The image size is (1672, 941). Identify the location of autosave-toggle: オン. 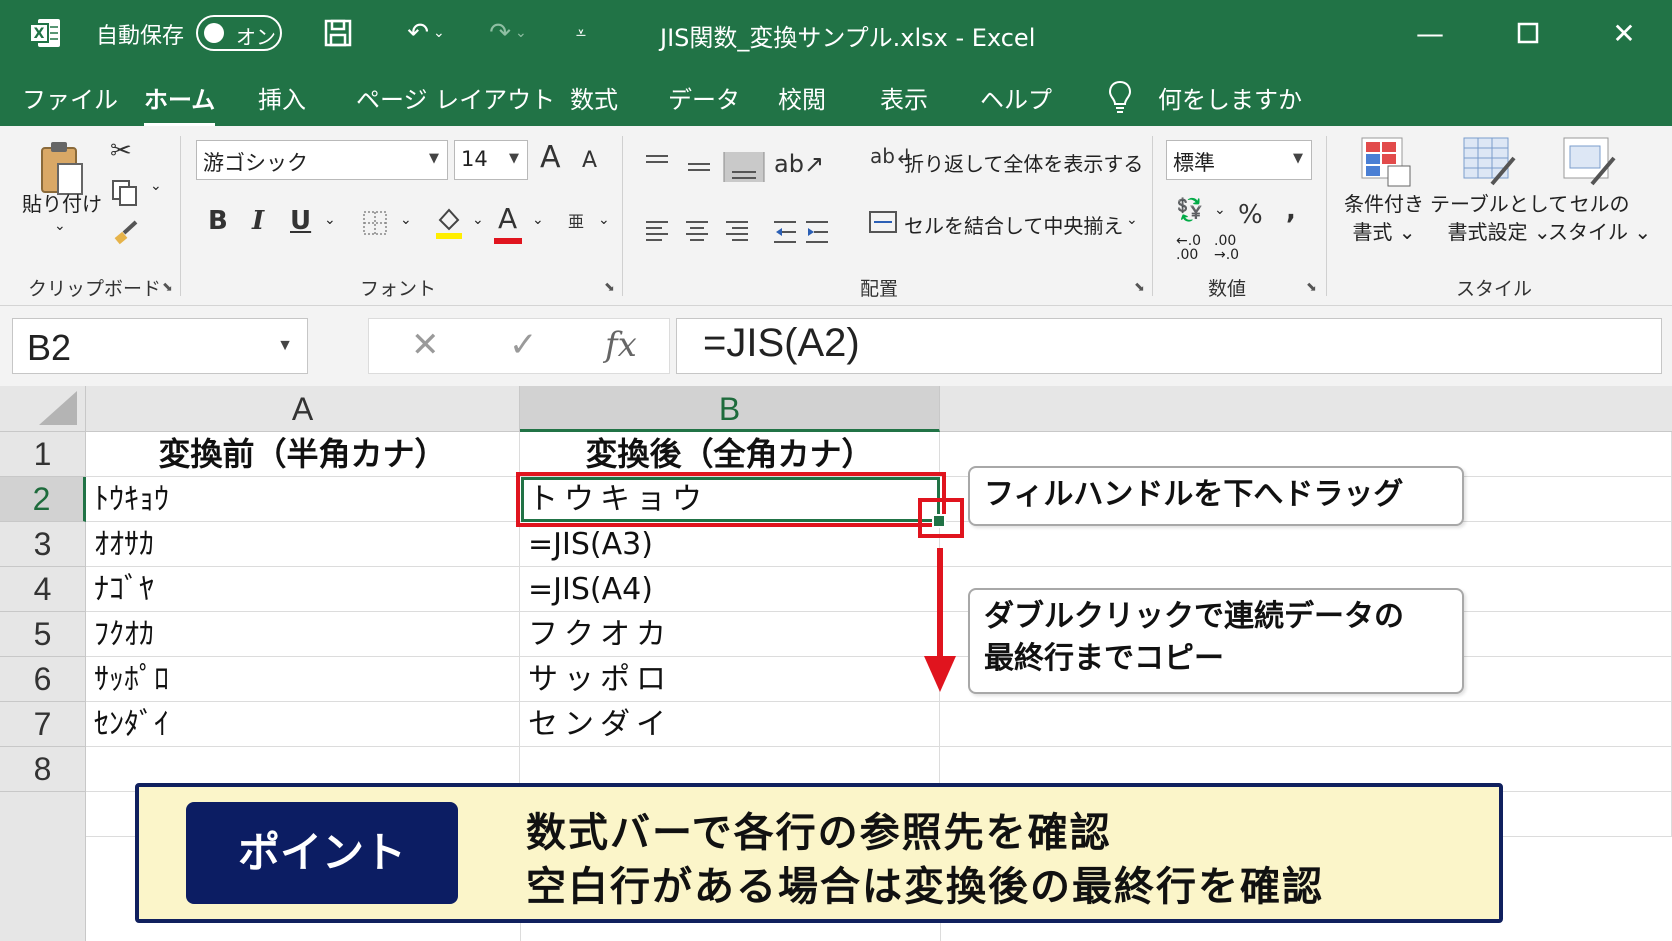
(239, 33).